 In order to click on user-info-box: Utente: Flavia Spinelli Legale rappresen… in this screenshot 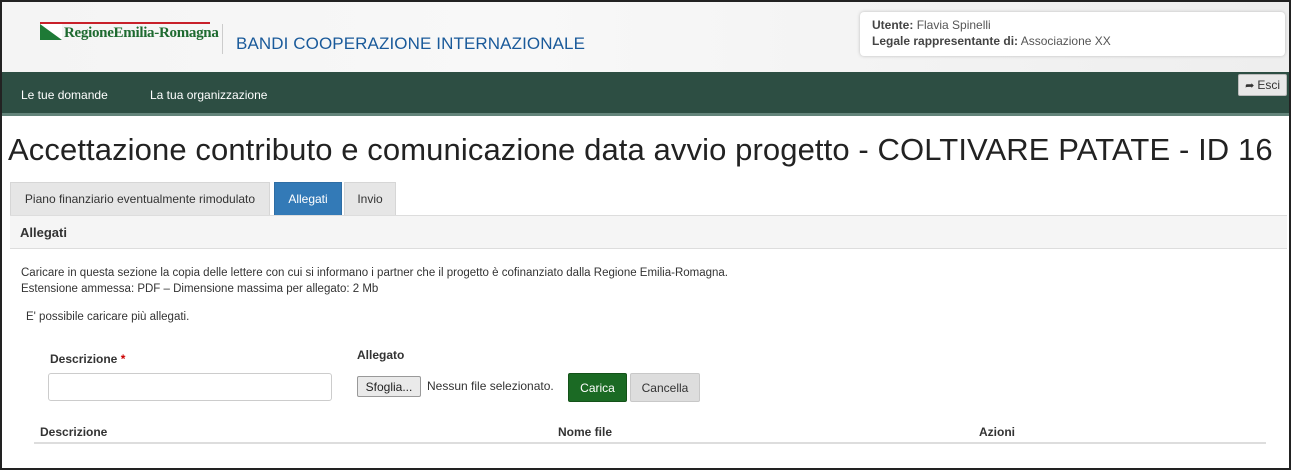, I will do `click(1072, 34)`.